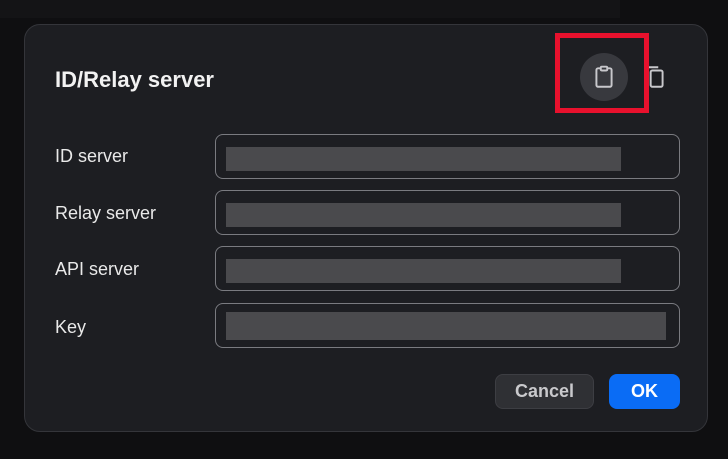 This screenshot has height=459, width=728. Describe the element at coordinates (71, 327) in the screenshot. I see `key-label: Key` at that location.